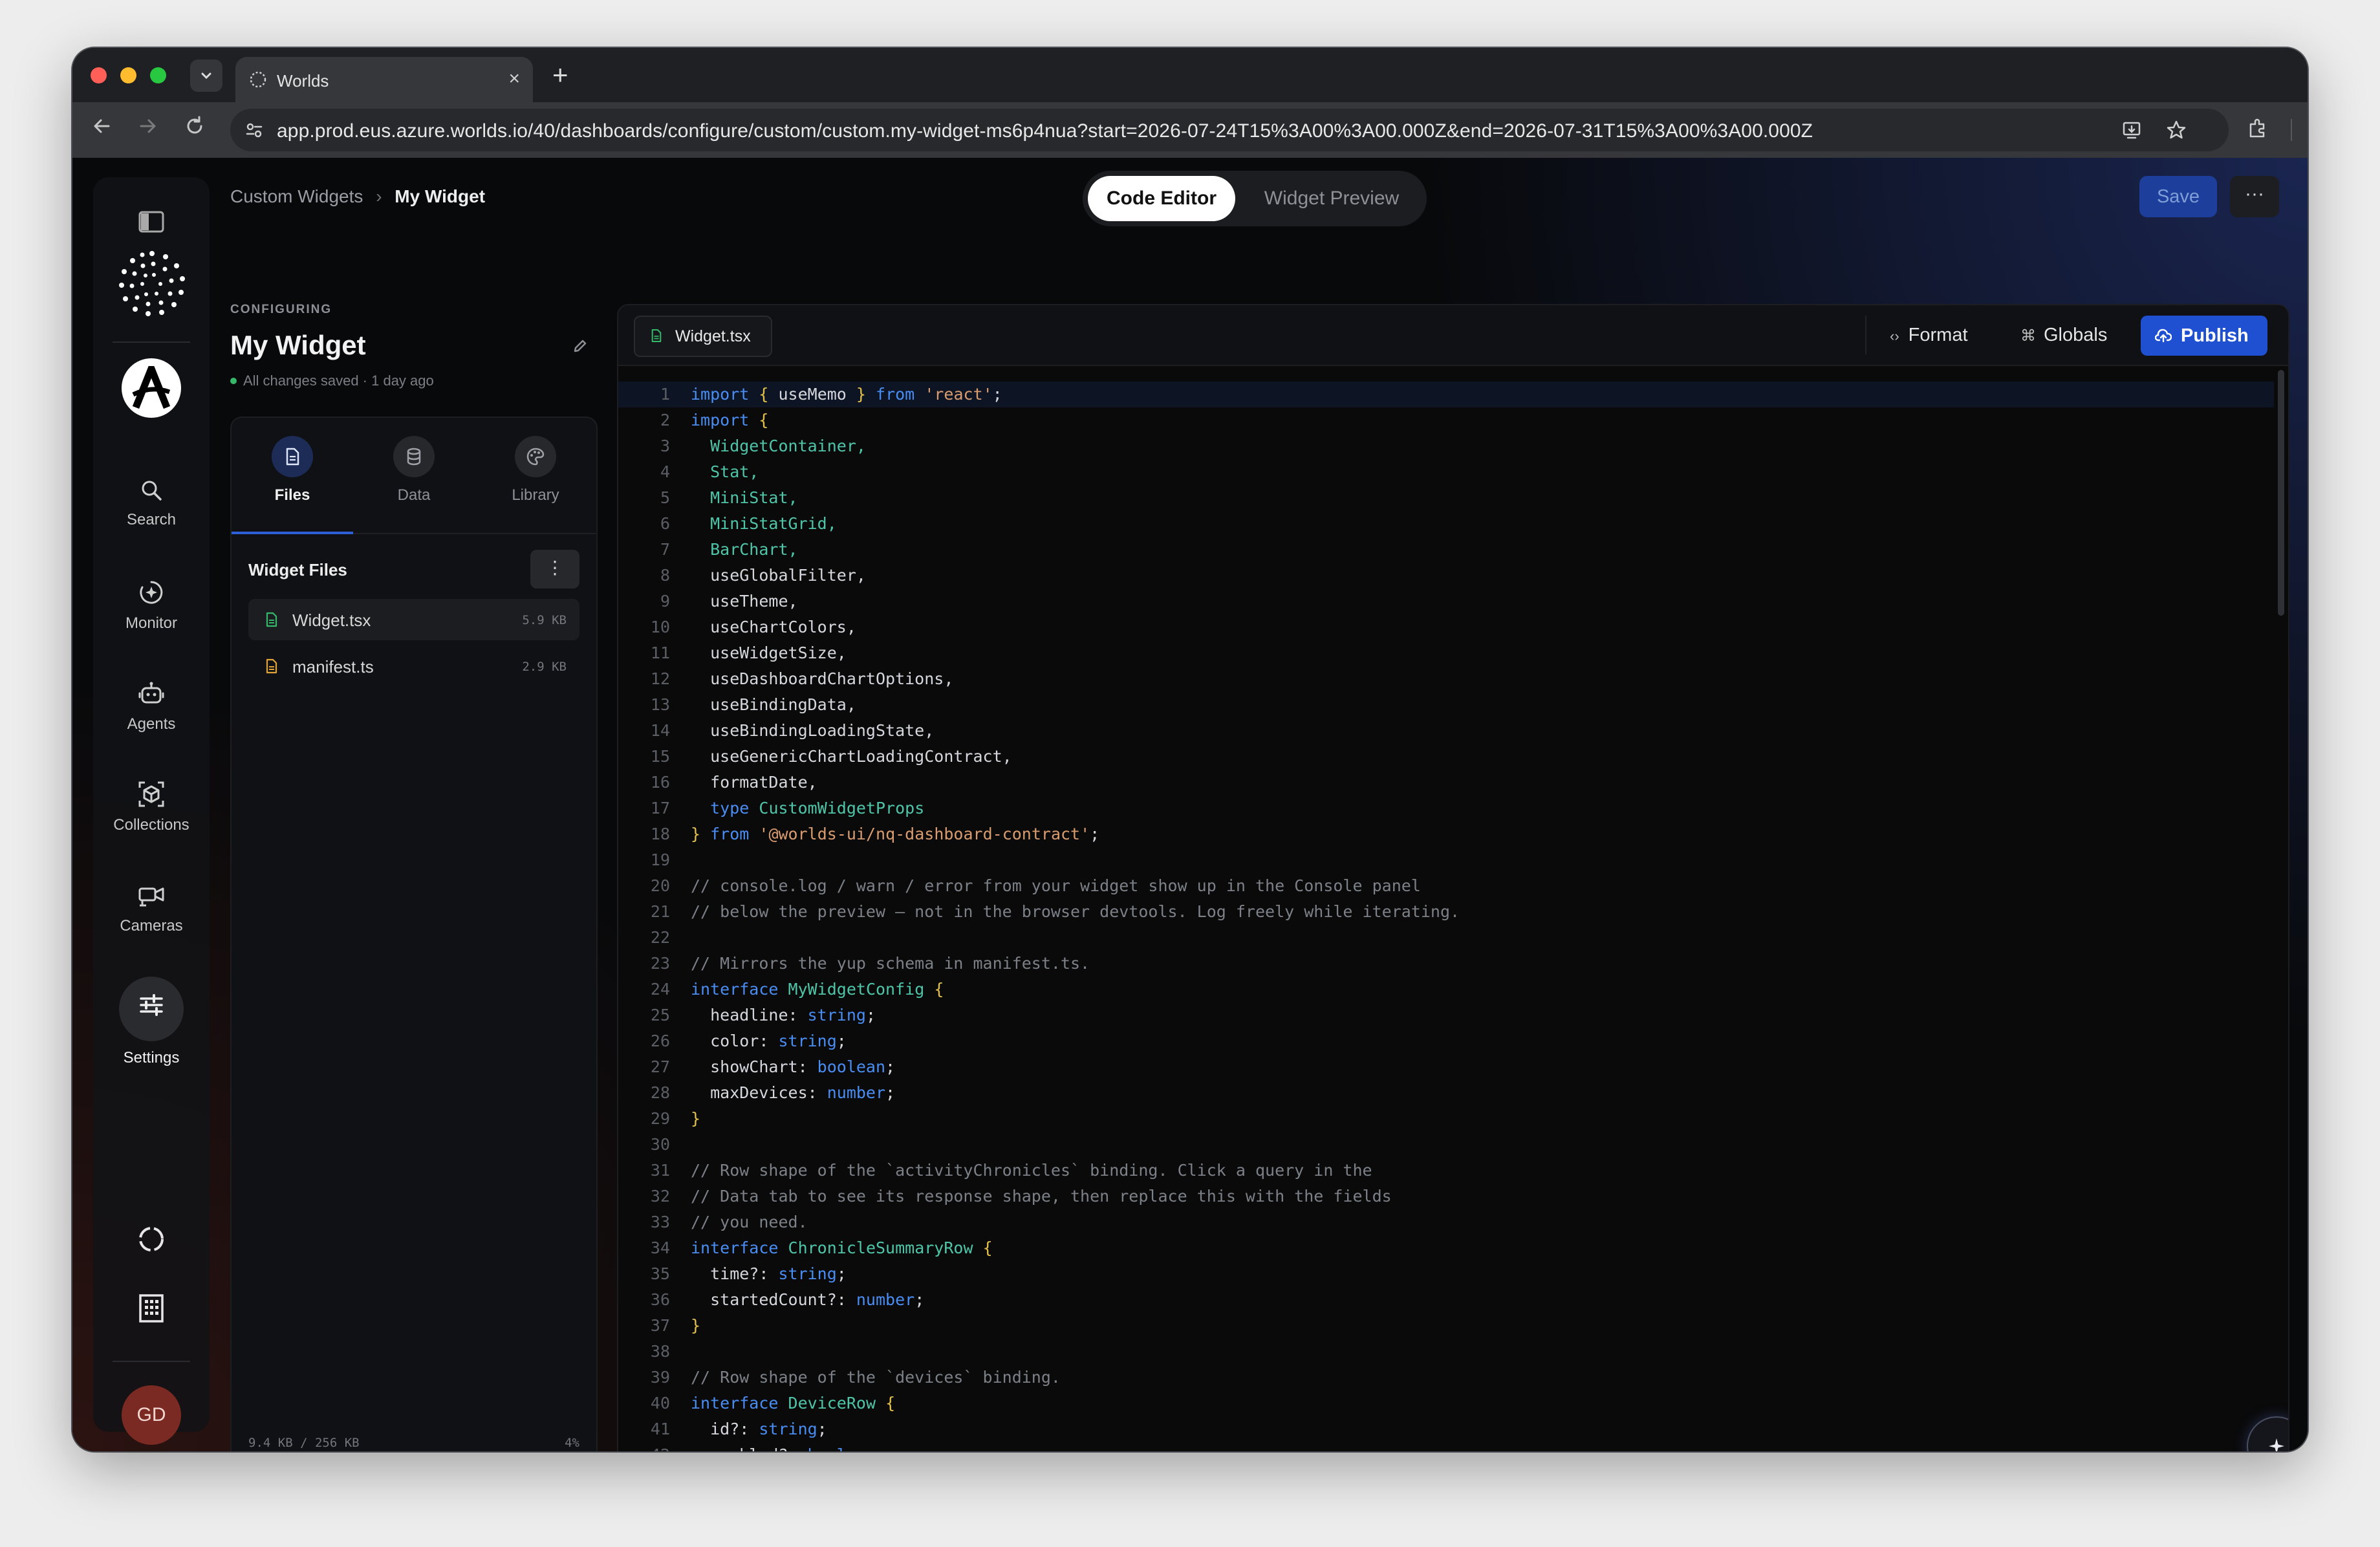 The width and height of the screenshot is (2380, 1547). Describe the element at coordinates (2132, 130) in the screenshot. I see `install-app-icon` at that location.